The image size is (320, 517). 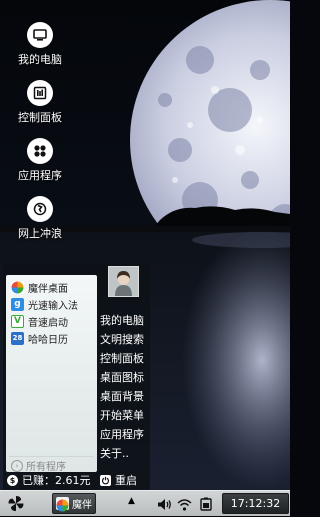 I want to click on all-programs-label: 所有程序, so click(x=46, y=467).